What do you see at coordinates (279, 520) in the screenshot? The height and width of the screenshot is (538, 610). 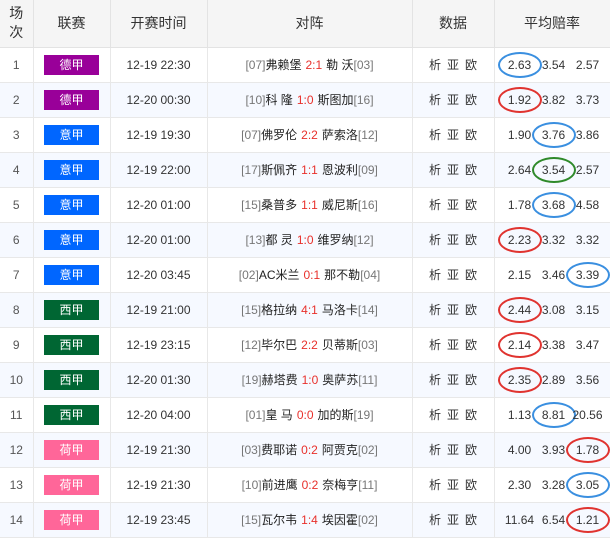 I see `home-team: 瓦尔韦` at bounding box center [279, 520].